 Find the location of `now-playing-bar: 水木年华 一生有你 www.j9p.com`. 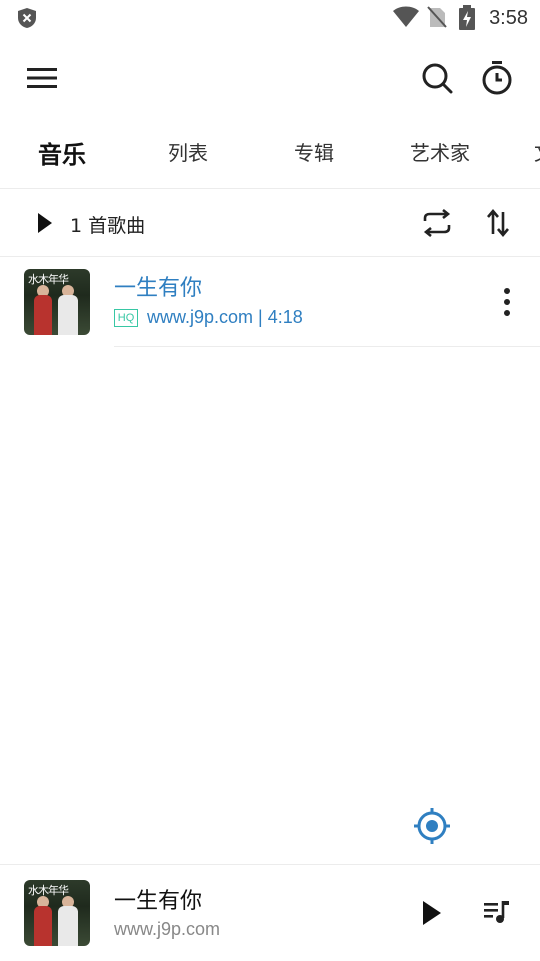

now-playing-bar: 水木年华 一生有你 www.j9p.com is located at coordinates (270, 912).